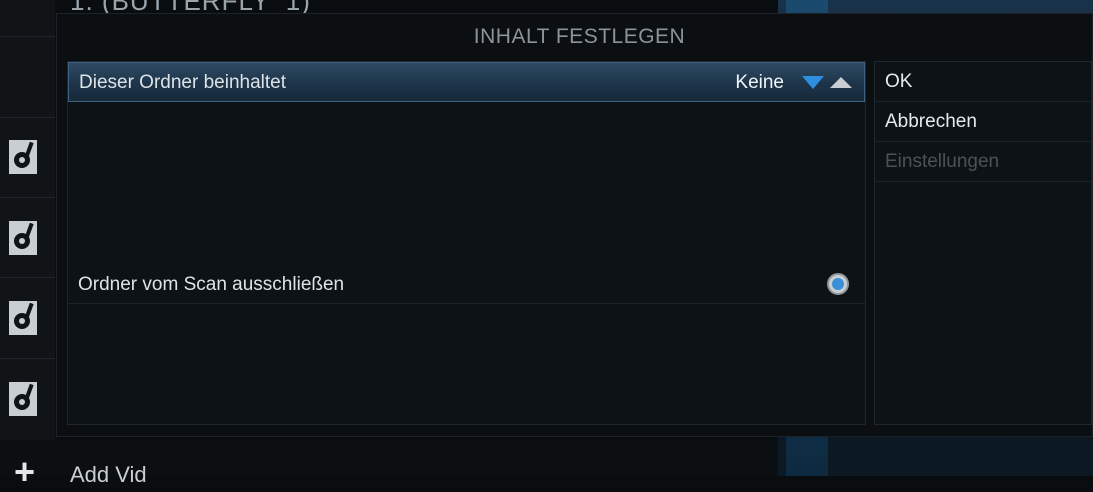  I want to click on spin-down-icon, so click(813, 82).